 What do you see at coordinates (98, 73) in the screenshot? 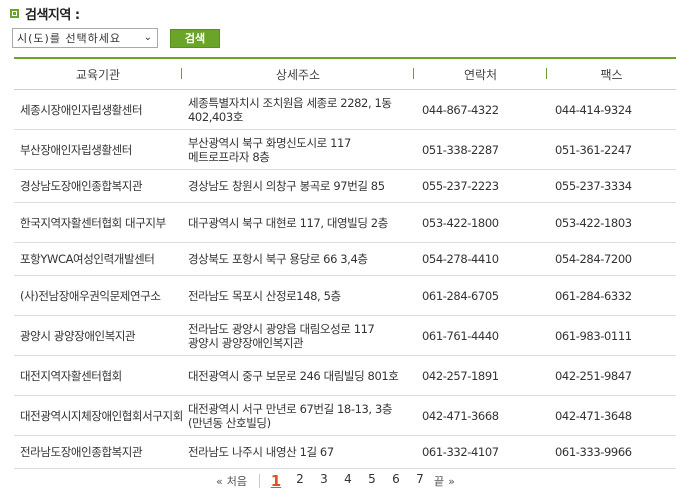
I see `header-institution: 교육기관` at bounding box center [98, 73].